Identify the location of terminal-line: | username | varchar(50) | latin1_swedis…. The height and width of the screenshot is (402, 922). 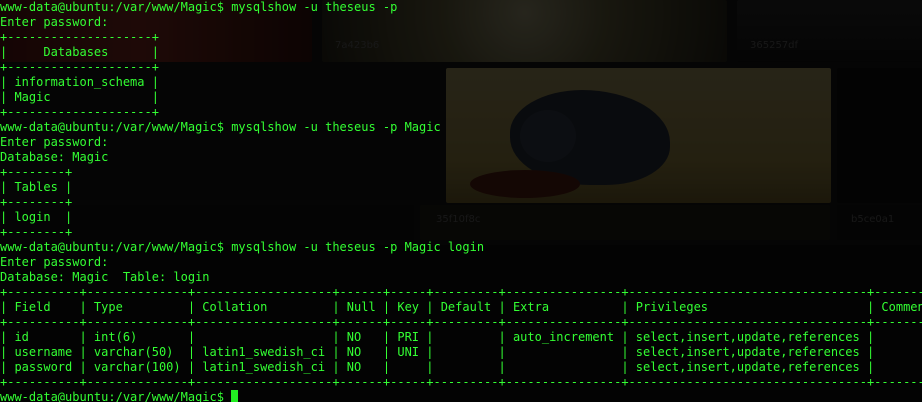
(461, 352).